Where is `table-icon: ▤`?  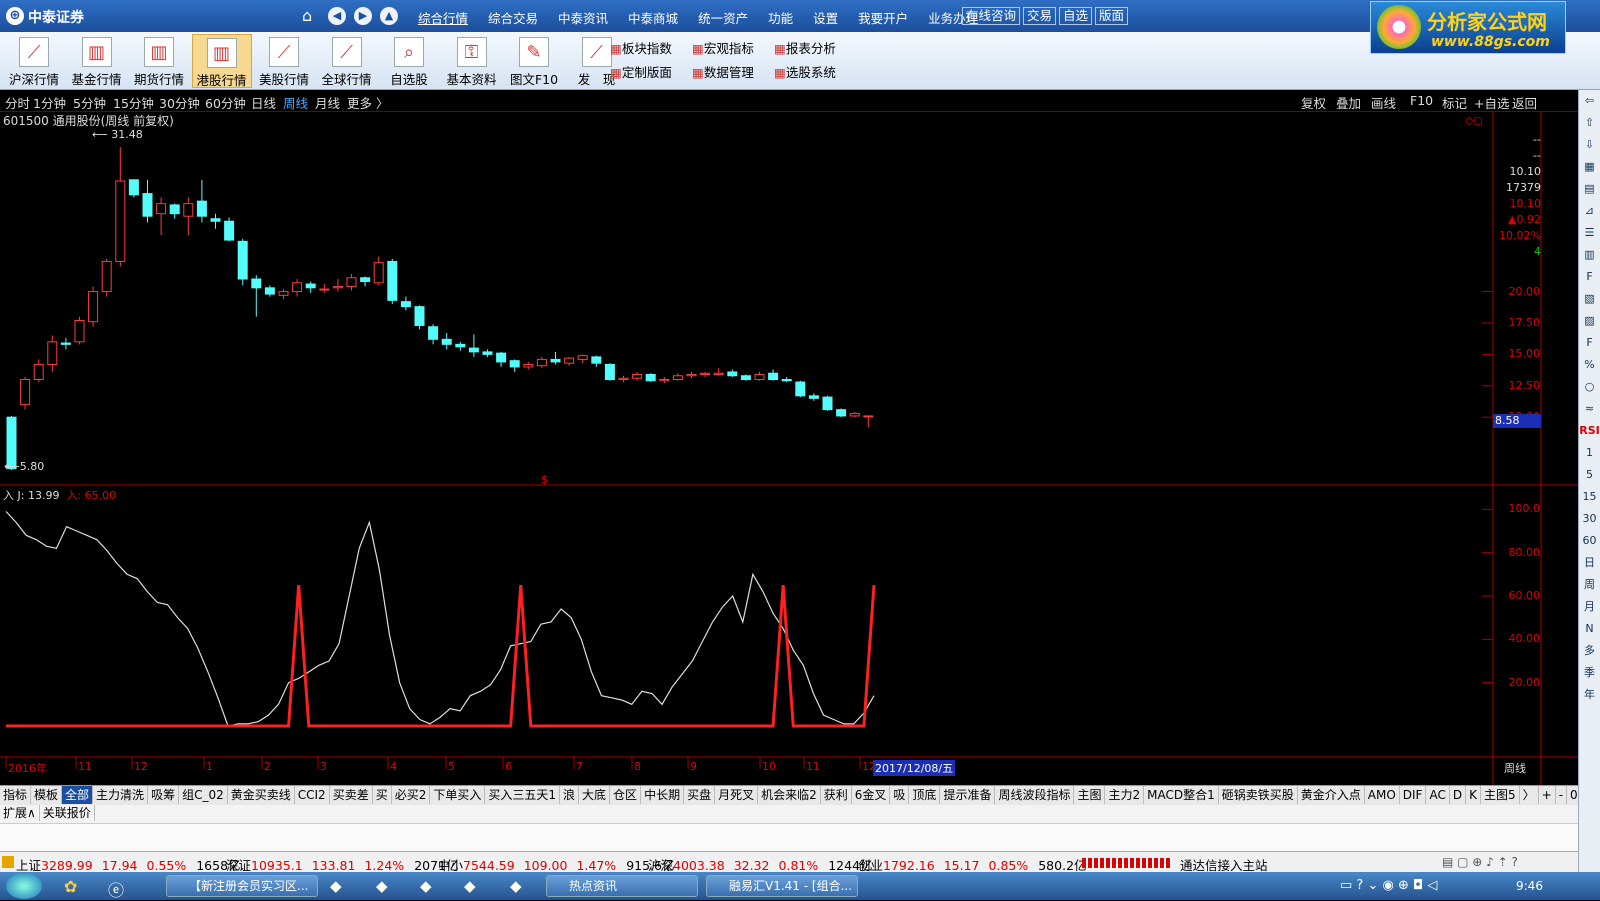 table-icon: ▤ is located at coordinates (1589, 189).